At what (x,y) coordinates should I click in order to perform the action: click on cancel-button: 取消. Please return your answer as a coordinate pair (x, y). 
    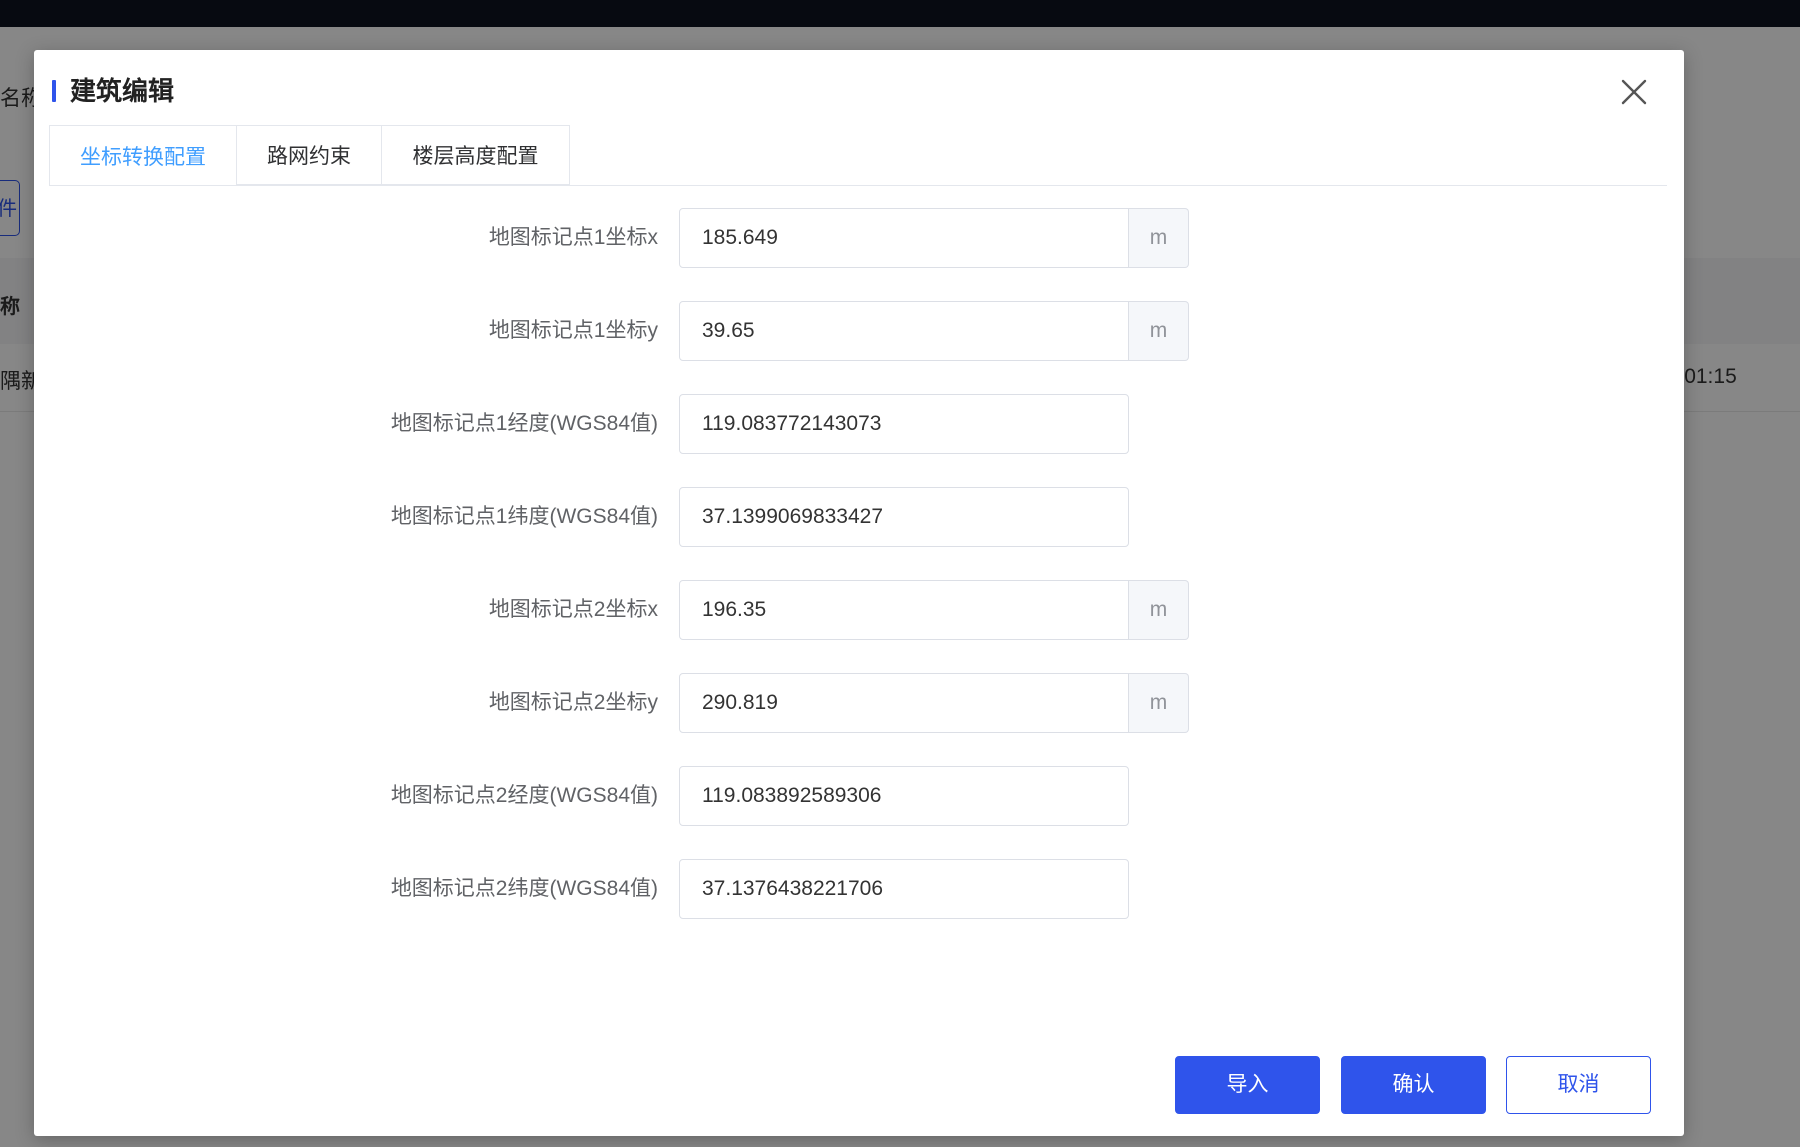
    Looking at the image, I should click on (1578, 1085).